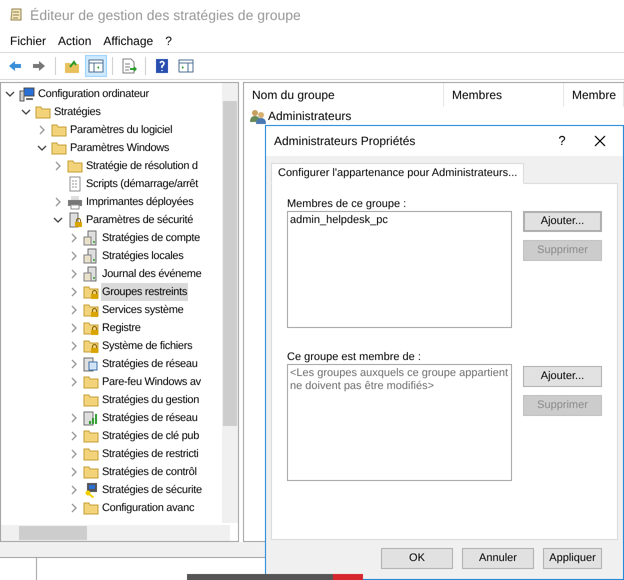 The width and height of the screenshot is (624, 580). Describe the element at coordinates (149, 472) in the screenshot. I see `tree-item: Stratégies de contrôl` at that location.